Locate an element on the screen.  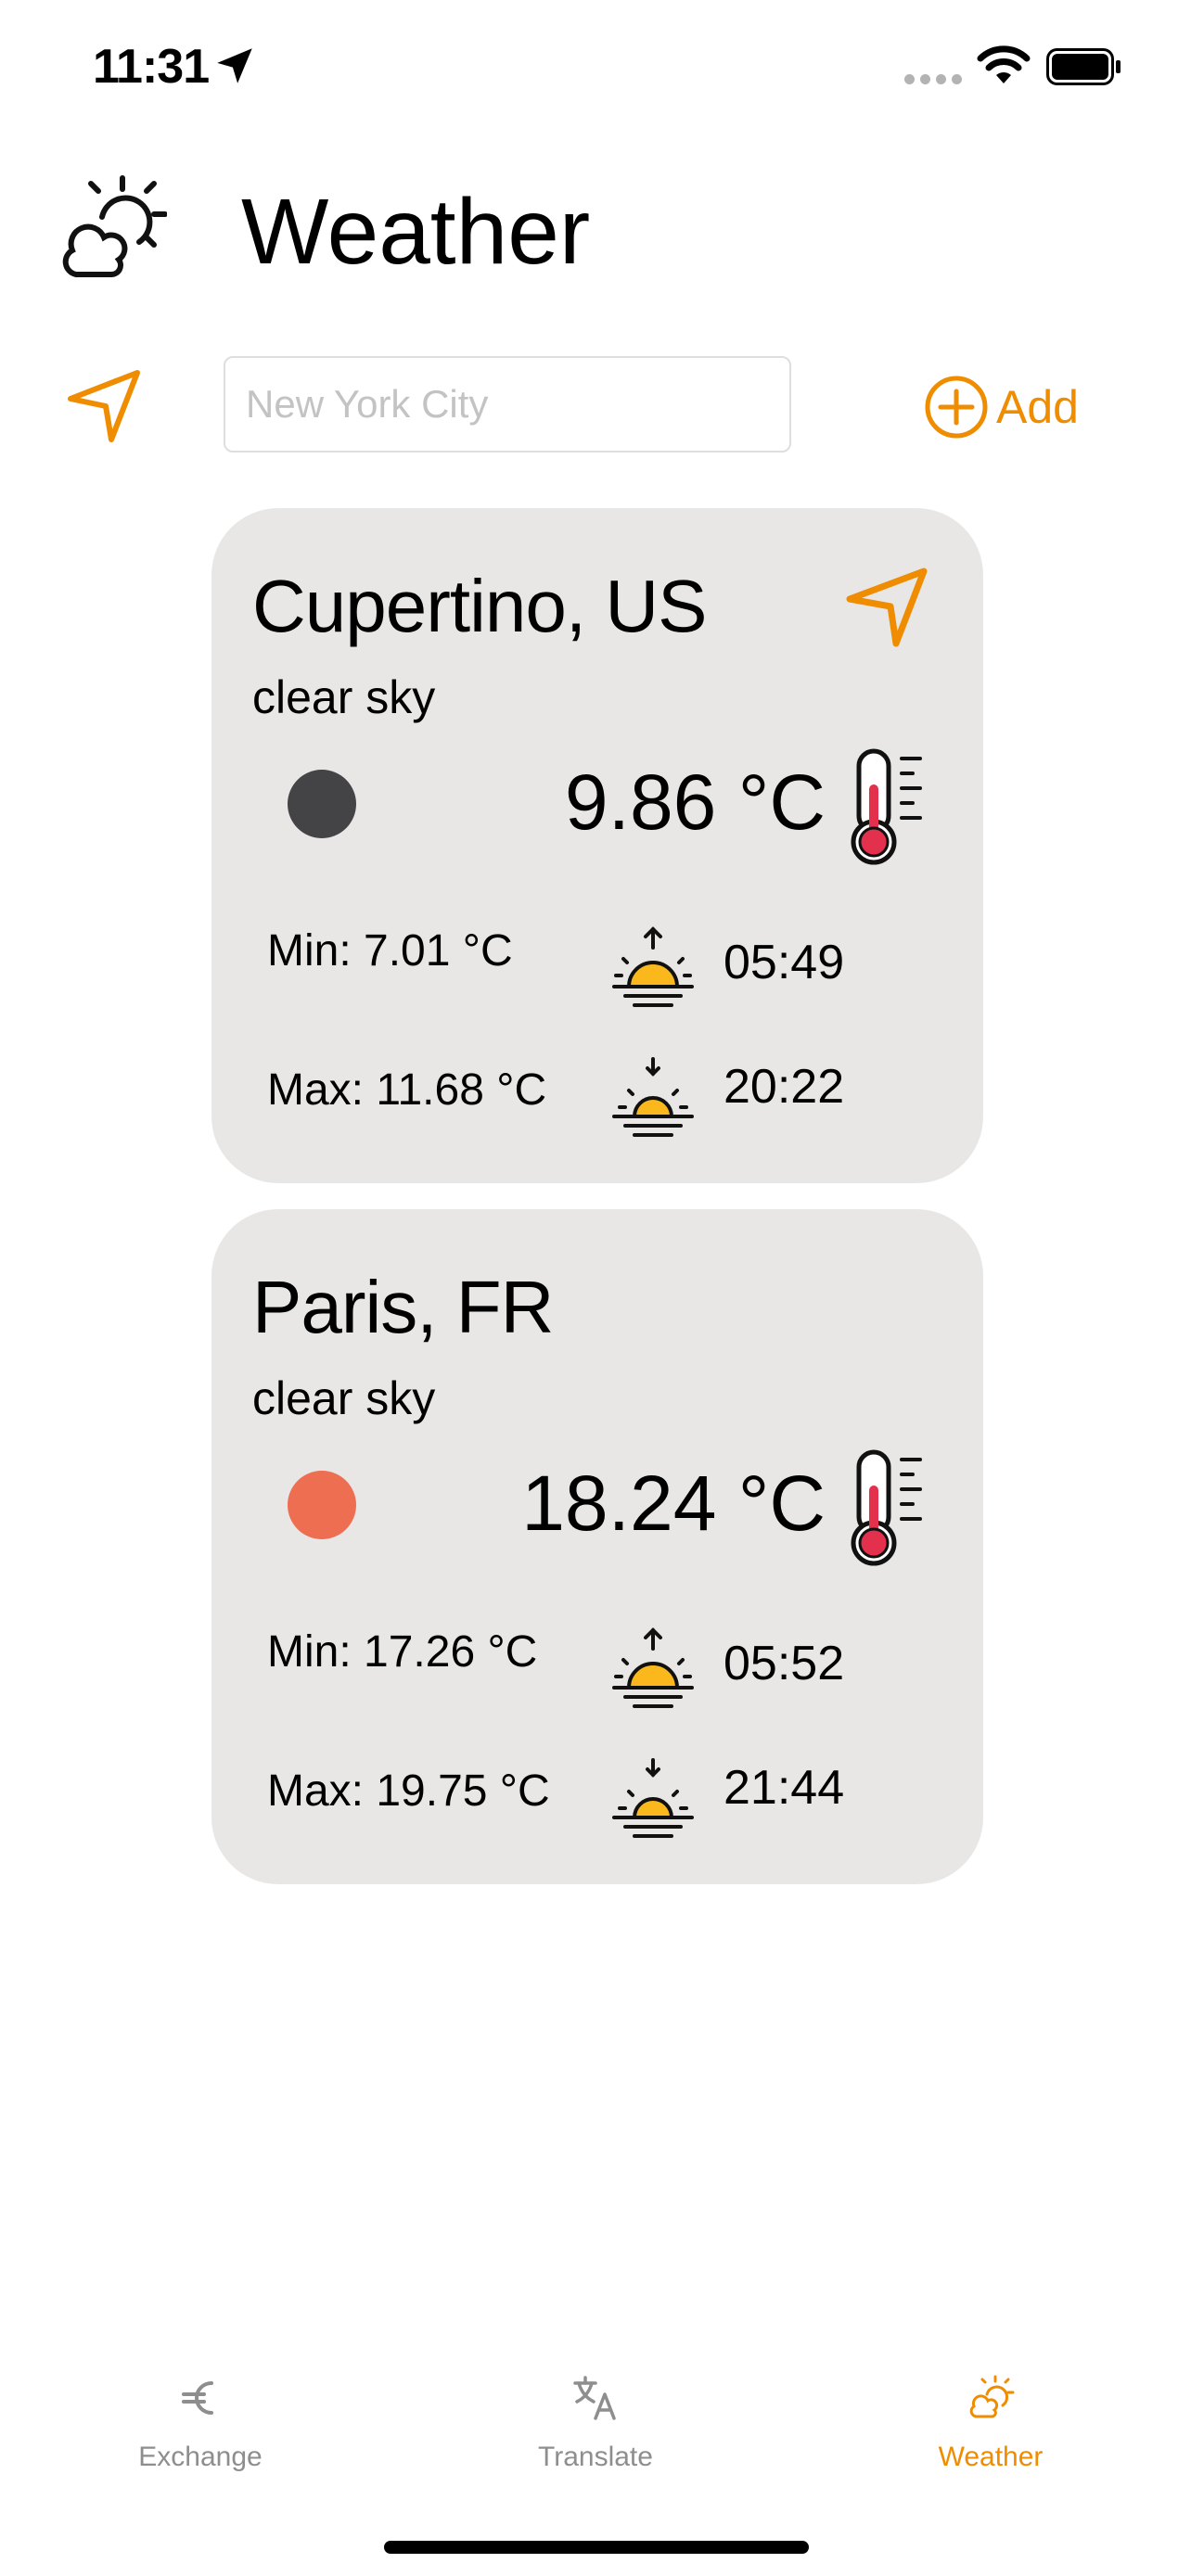
wifi-icon is located at coordinates (1004, 64).